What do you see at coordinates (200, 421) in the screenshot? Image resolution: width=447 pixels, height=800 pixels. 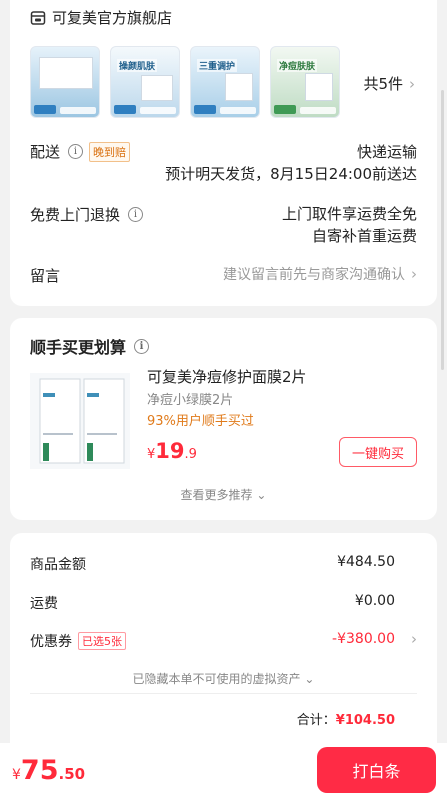 I see `addon-purchase-stat: 93%用户顺手买过` at bounding box center [200, 421].